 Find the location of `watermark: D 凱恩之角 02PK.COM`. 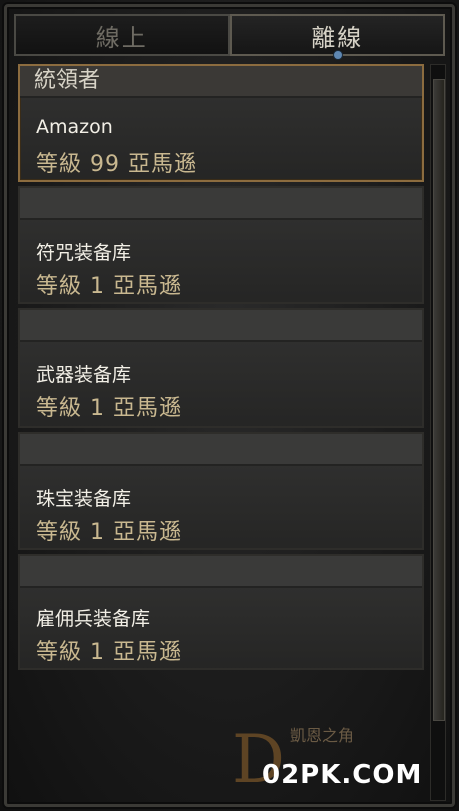

watermark: D 凱恩之角 02PK.COM is located at coordinates (337, 760).